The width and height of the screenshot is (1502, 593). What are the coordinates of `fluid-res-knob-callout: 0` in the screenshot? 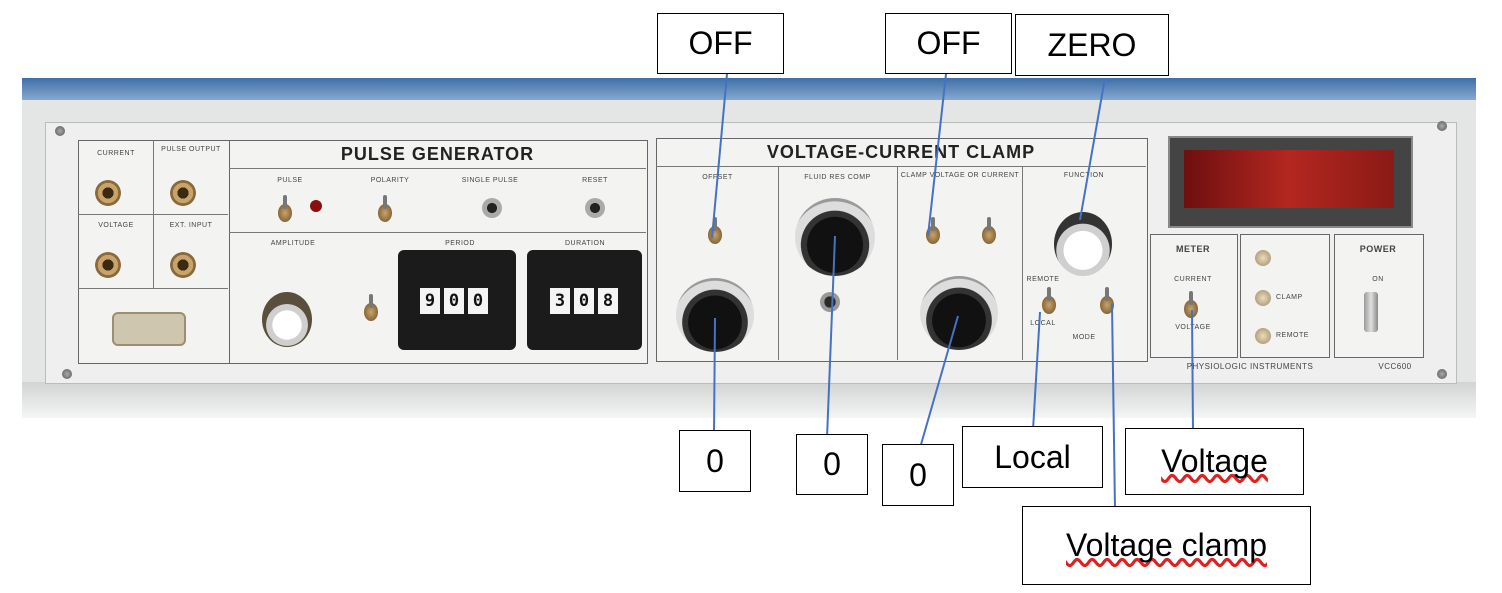 It's located at (832, 464).